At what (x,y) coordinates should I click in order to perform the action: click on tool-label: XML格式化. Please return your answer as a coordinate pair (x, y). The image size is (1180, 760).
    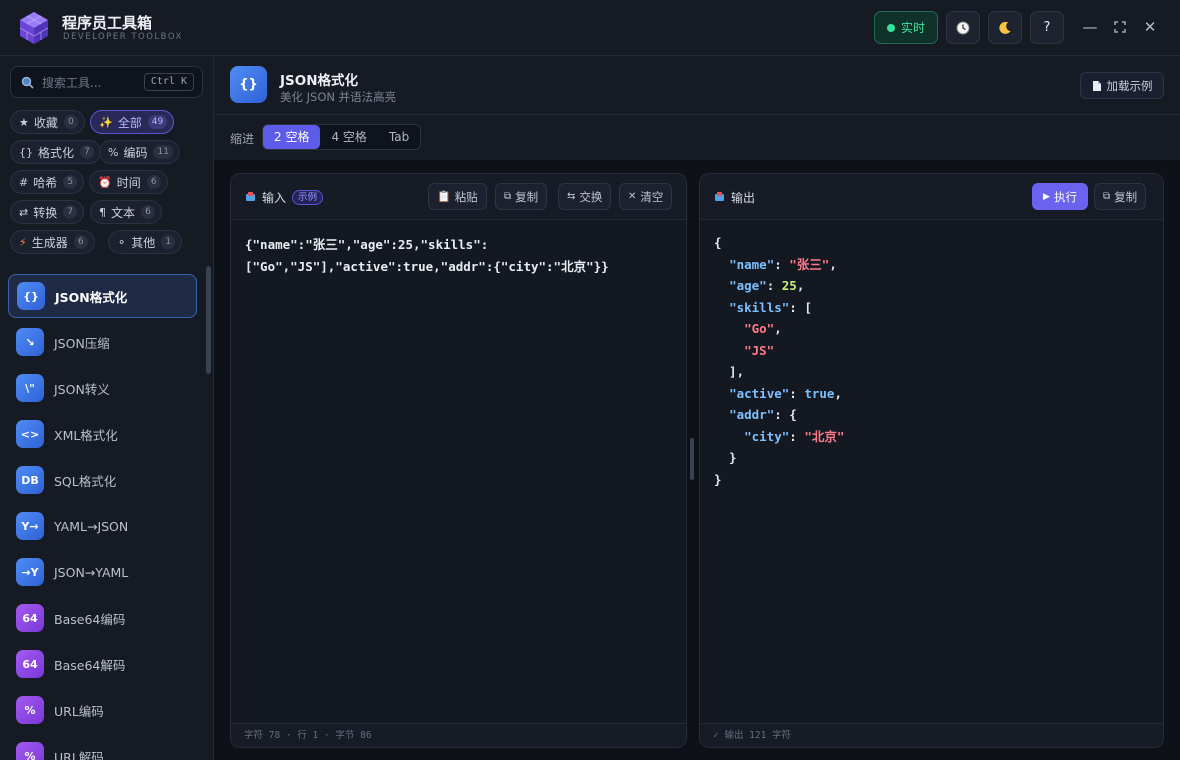
    Looking at the image, I should click on (86, 435).